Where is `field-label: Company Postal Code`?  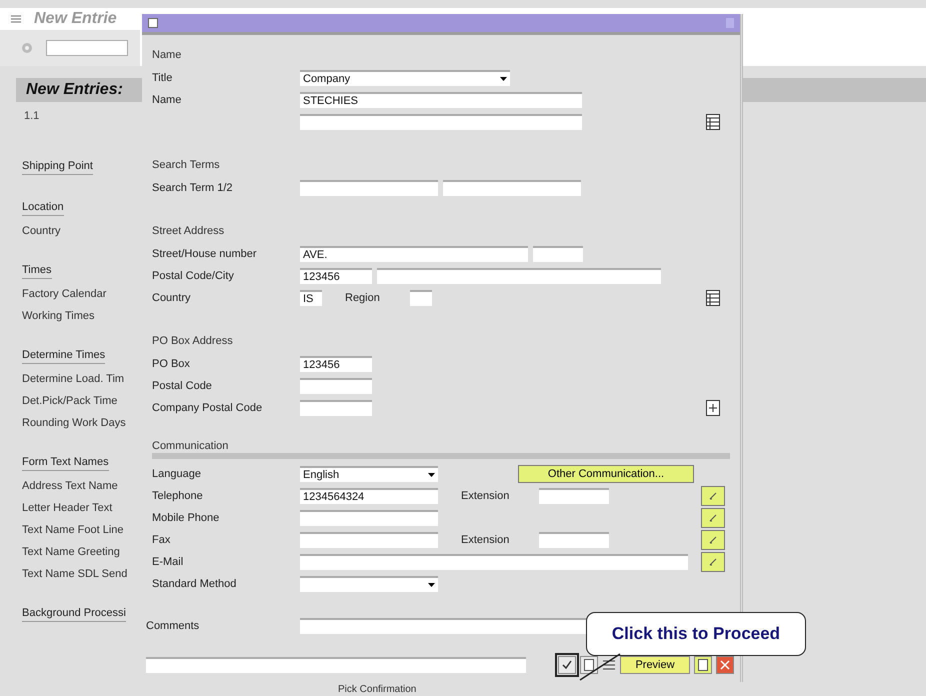 field-label: Company Postal Code is located at coordinates (207, 408).